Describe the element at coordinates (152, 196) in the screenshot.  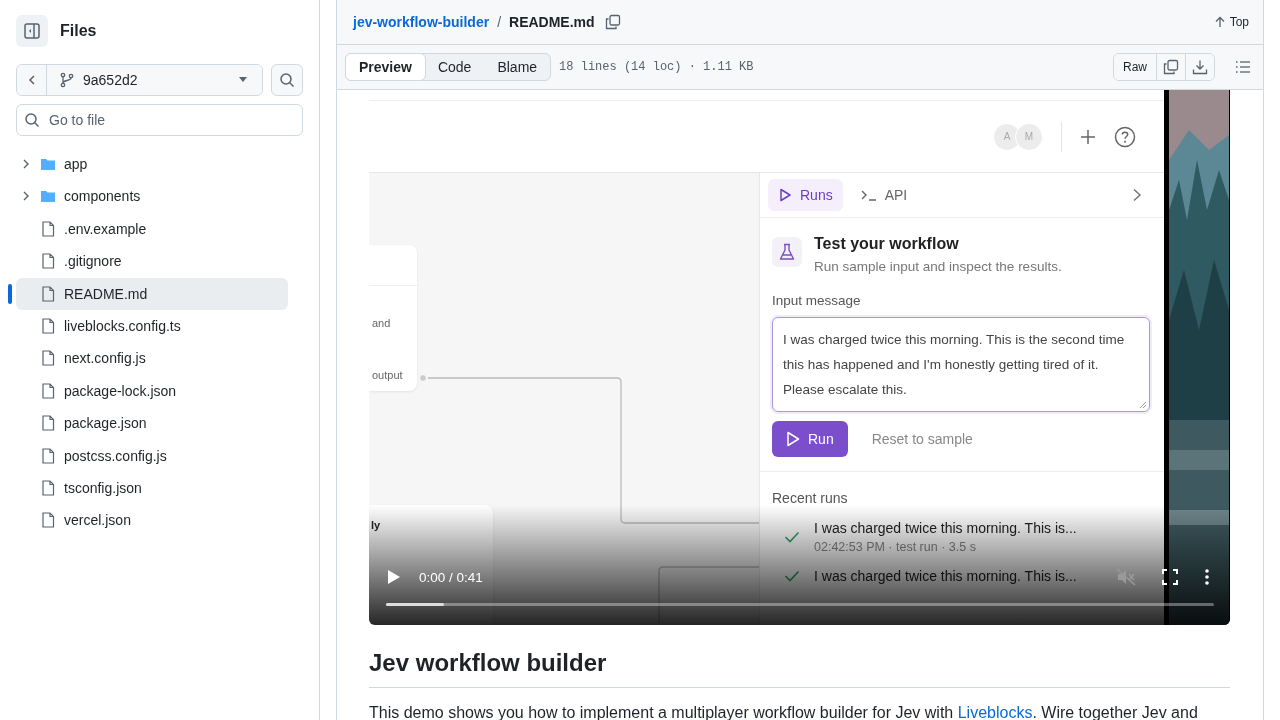
I see `file-tree-item: components` at that location.